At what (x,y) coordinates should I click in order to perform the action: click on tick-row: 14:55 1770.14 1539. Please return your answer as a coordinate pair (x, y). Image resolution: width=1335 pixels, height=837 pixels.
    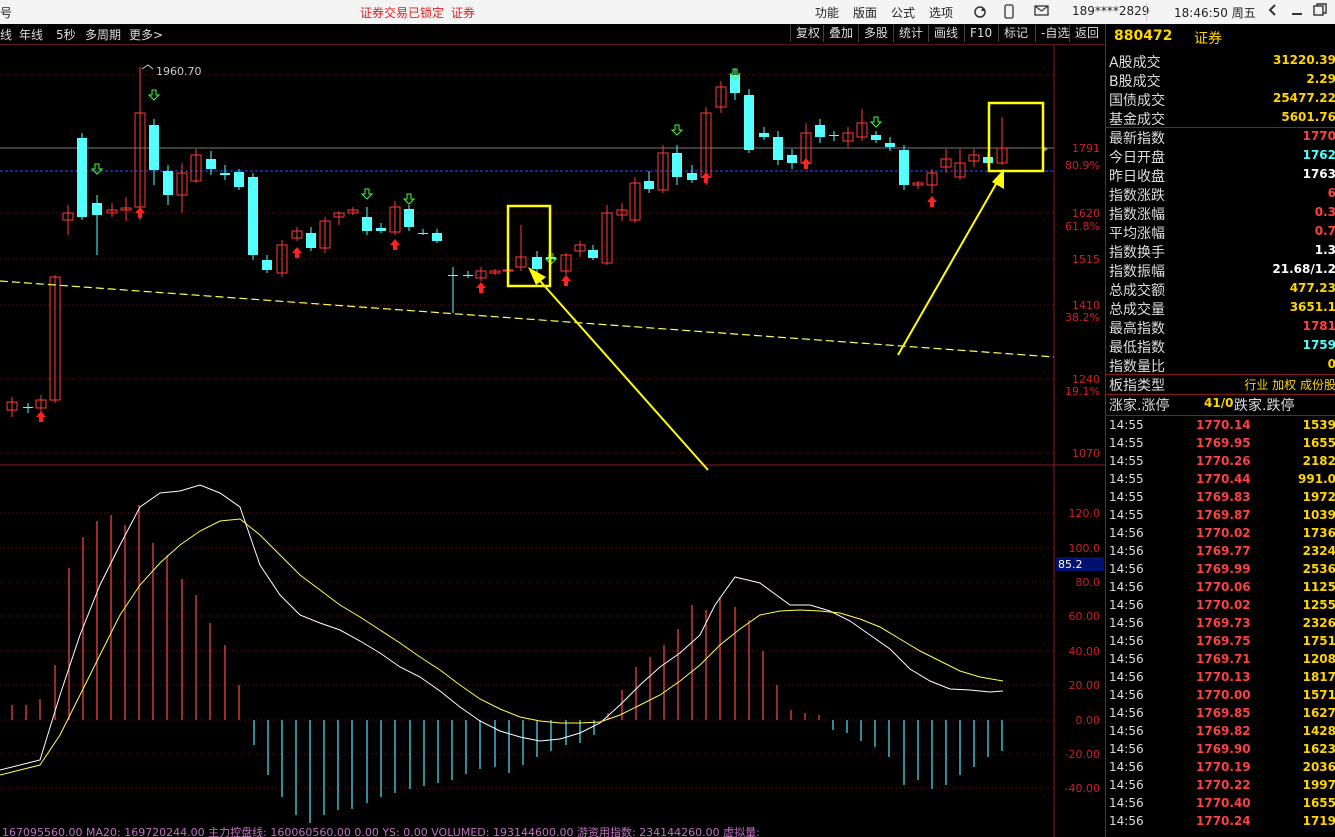
    Looking at the image, I should click on (1220, 426).